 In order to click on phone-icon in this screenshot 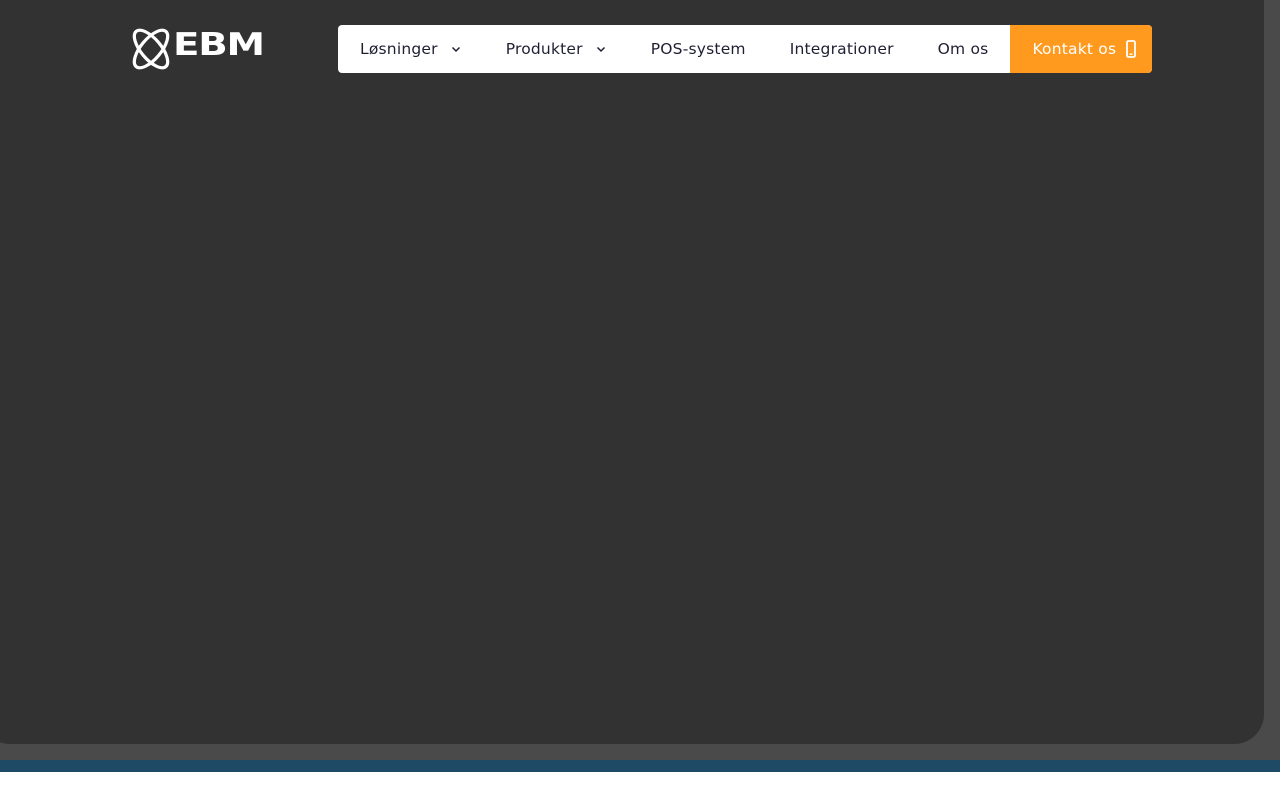, I will do `click(1131, 49)`.